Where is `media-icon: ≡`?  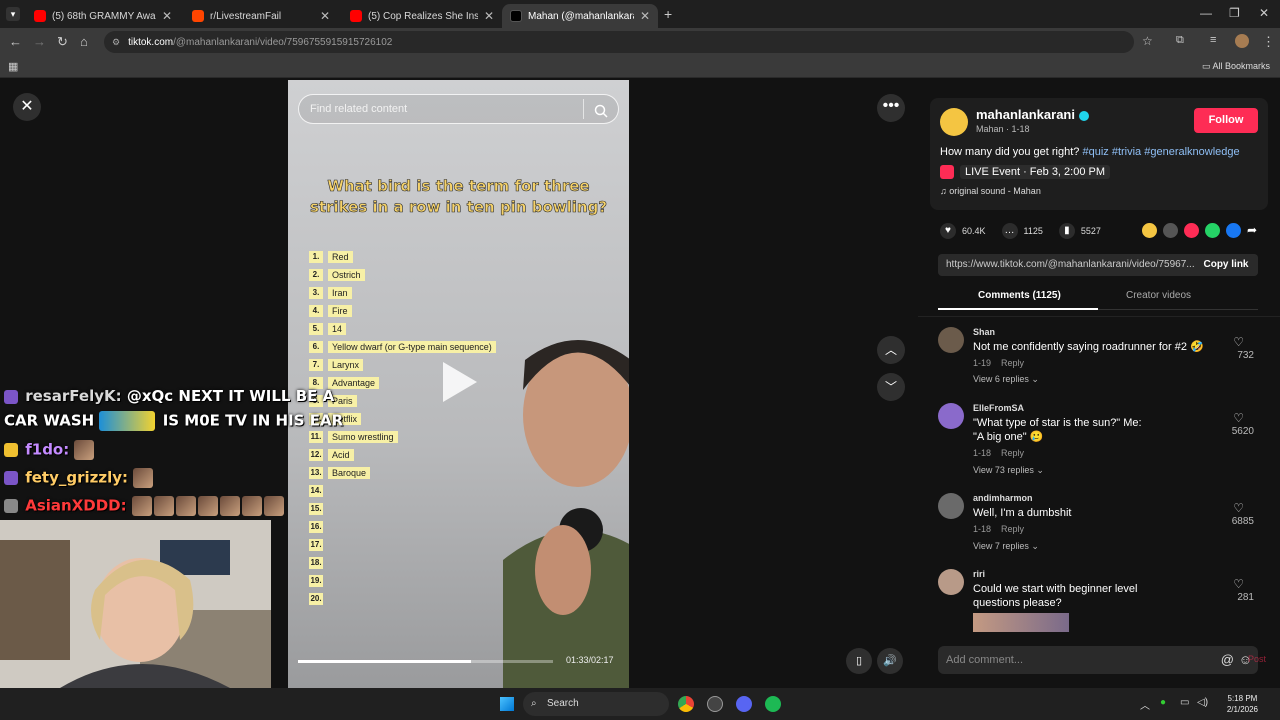
media-icon: ≡ is located at coordinates (1213, 40).